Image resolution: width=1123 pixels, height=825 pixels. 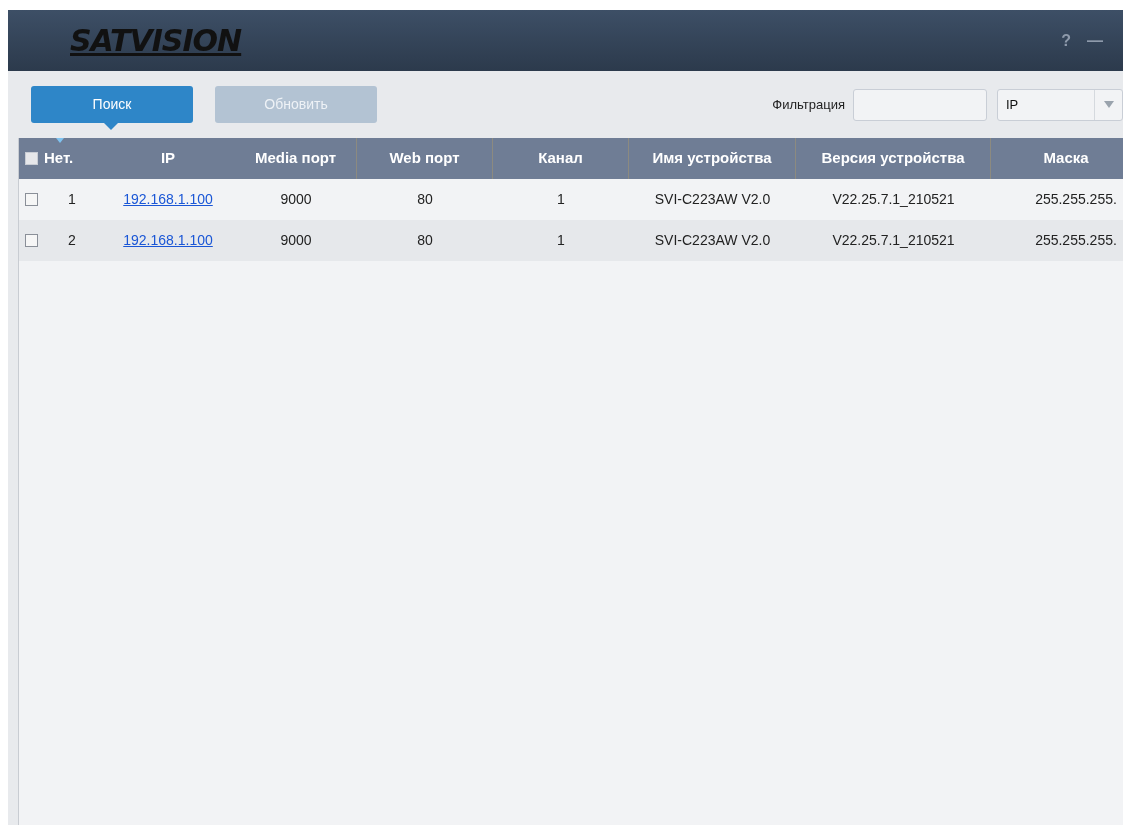 I want to click on table-row: 2 192.168.1.100 9000 80 1 SVI-C223AW V2.0 V22.25.7.1_210521 255.255.255., so click(x=571, y=240).